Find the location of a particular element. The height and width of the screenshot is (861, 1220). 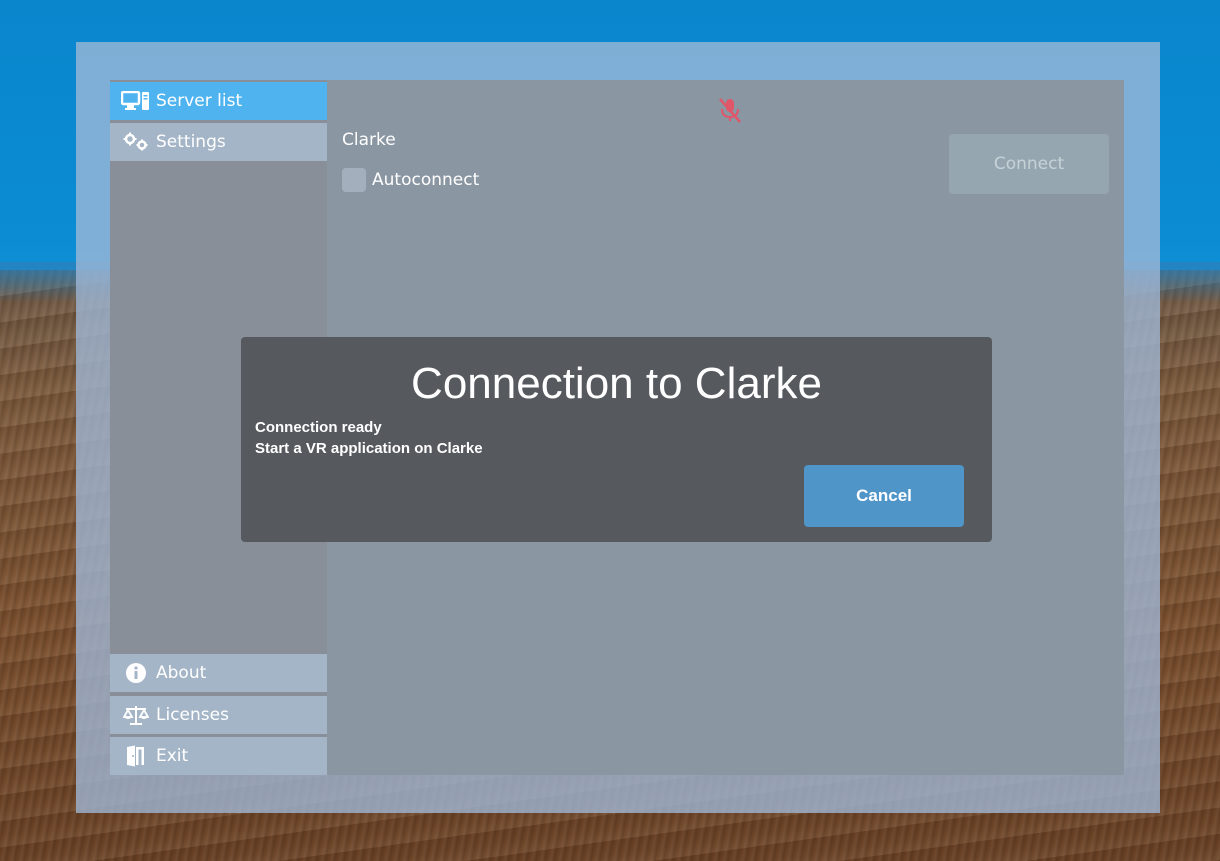

muted-microphone-icon is located at coordinates (730, 110).